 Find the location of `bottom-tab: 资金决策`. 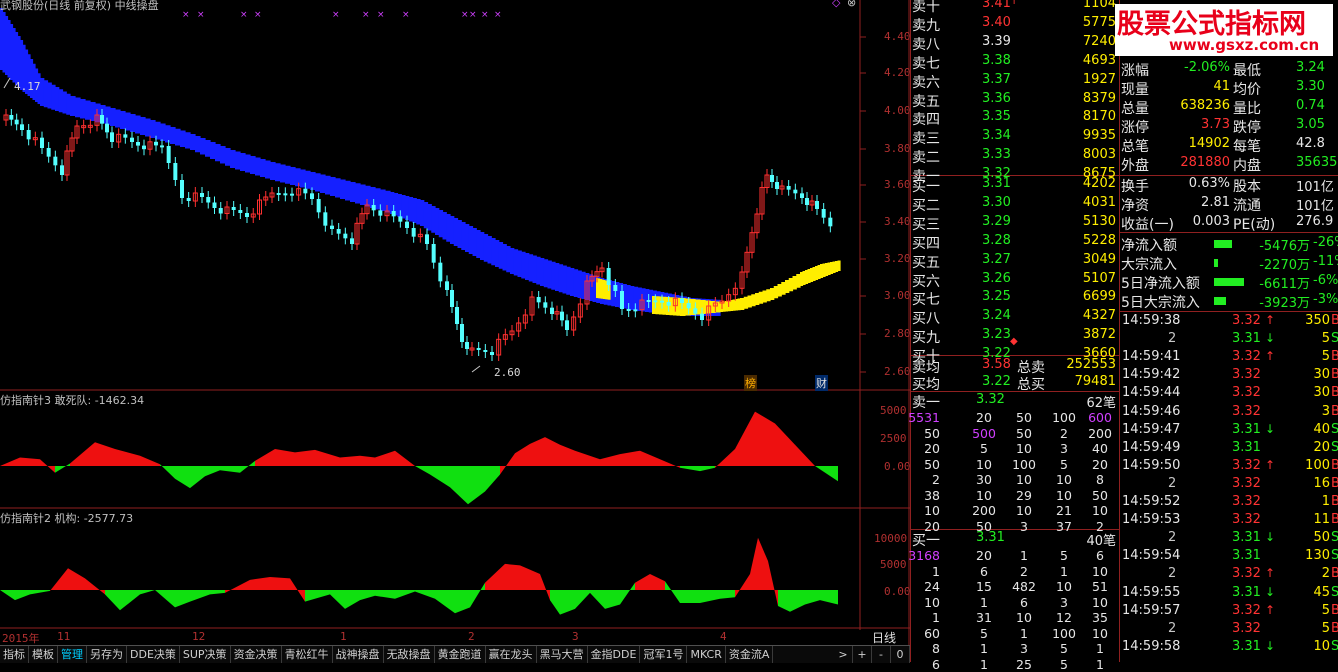

bottom-tab: 资金决策 is located at coordinates (256, 654).